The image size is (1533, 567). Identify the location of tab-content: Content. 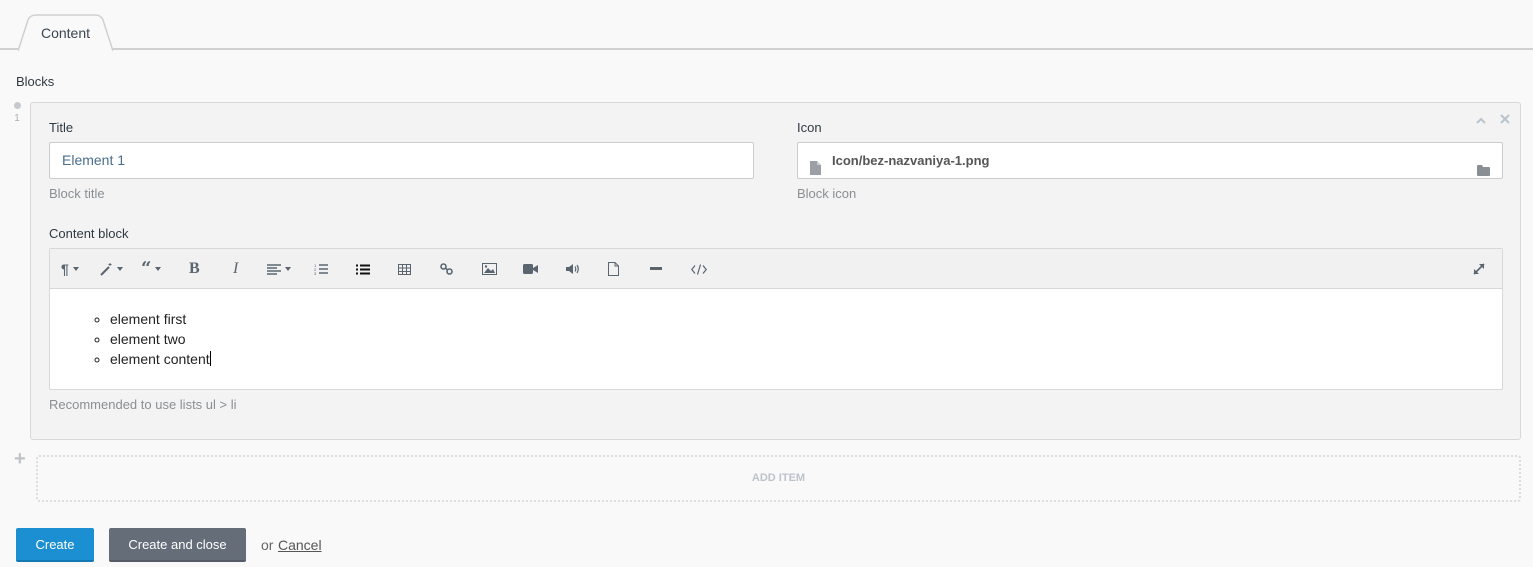
(65, 33).